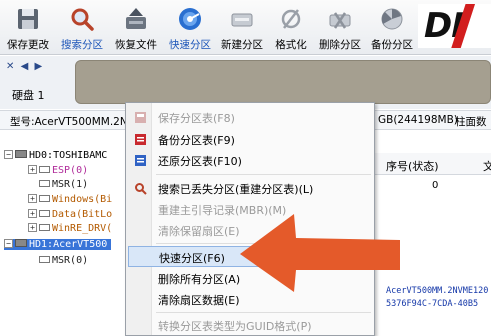 This screenshot has width=491, height=336. I want to click on quick-partition-label: 快速分区, so click(190, 45).